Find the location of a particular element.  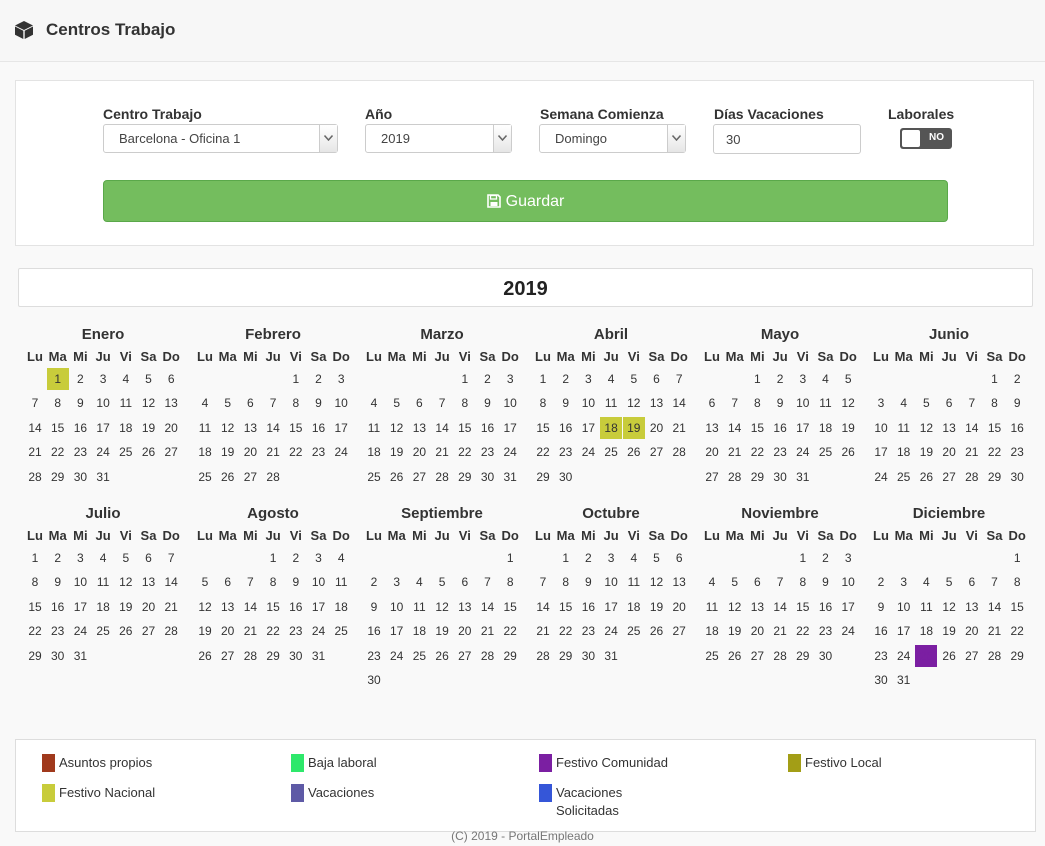

calendar-day: 31 is located at coordinates (319, 656).